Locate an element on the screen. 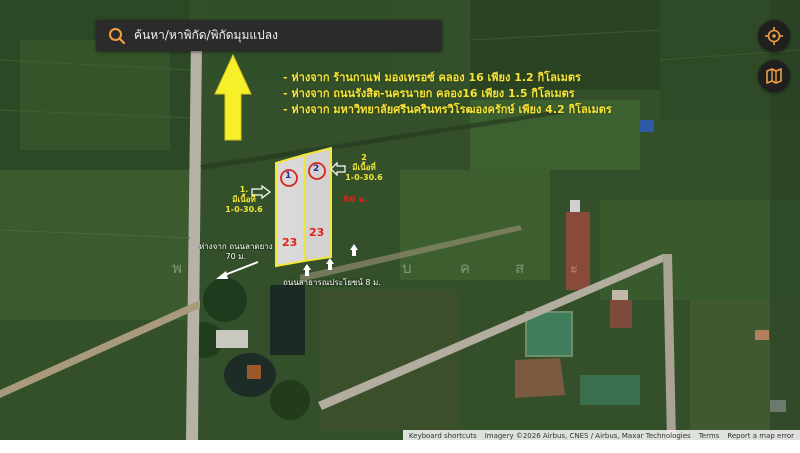 The image size is (800, 453). plot-2-label-area-title: มีเนื้อที่ is located at coordinates (364, 167).